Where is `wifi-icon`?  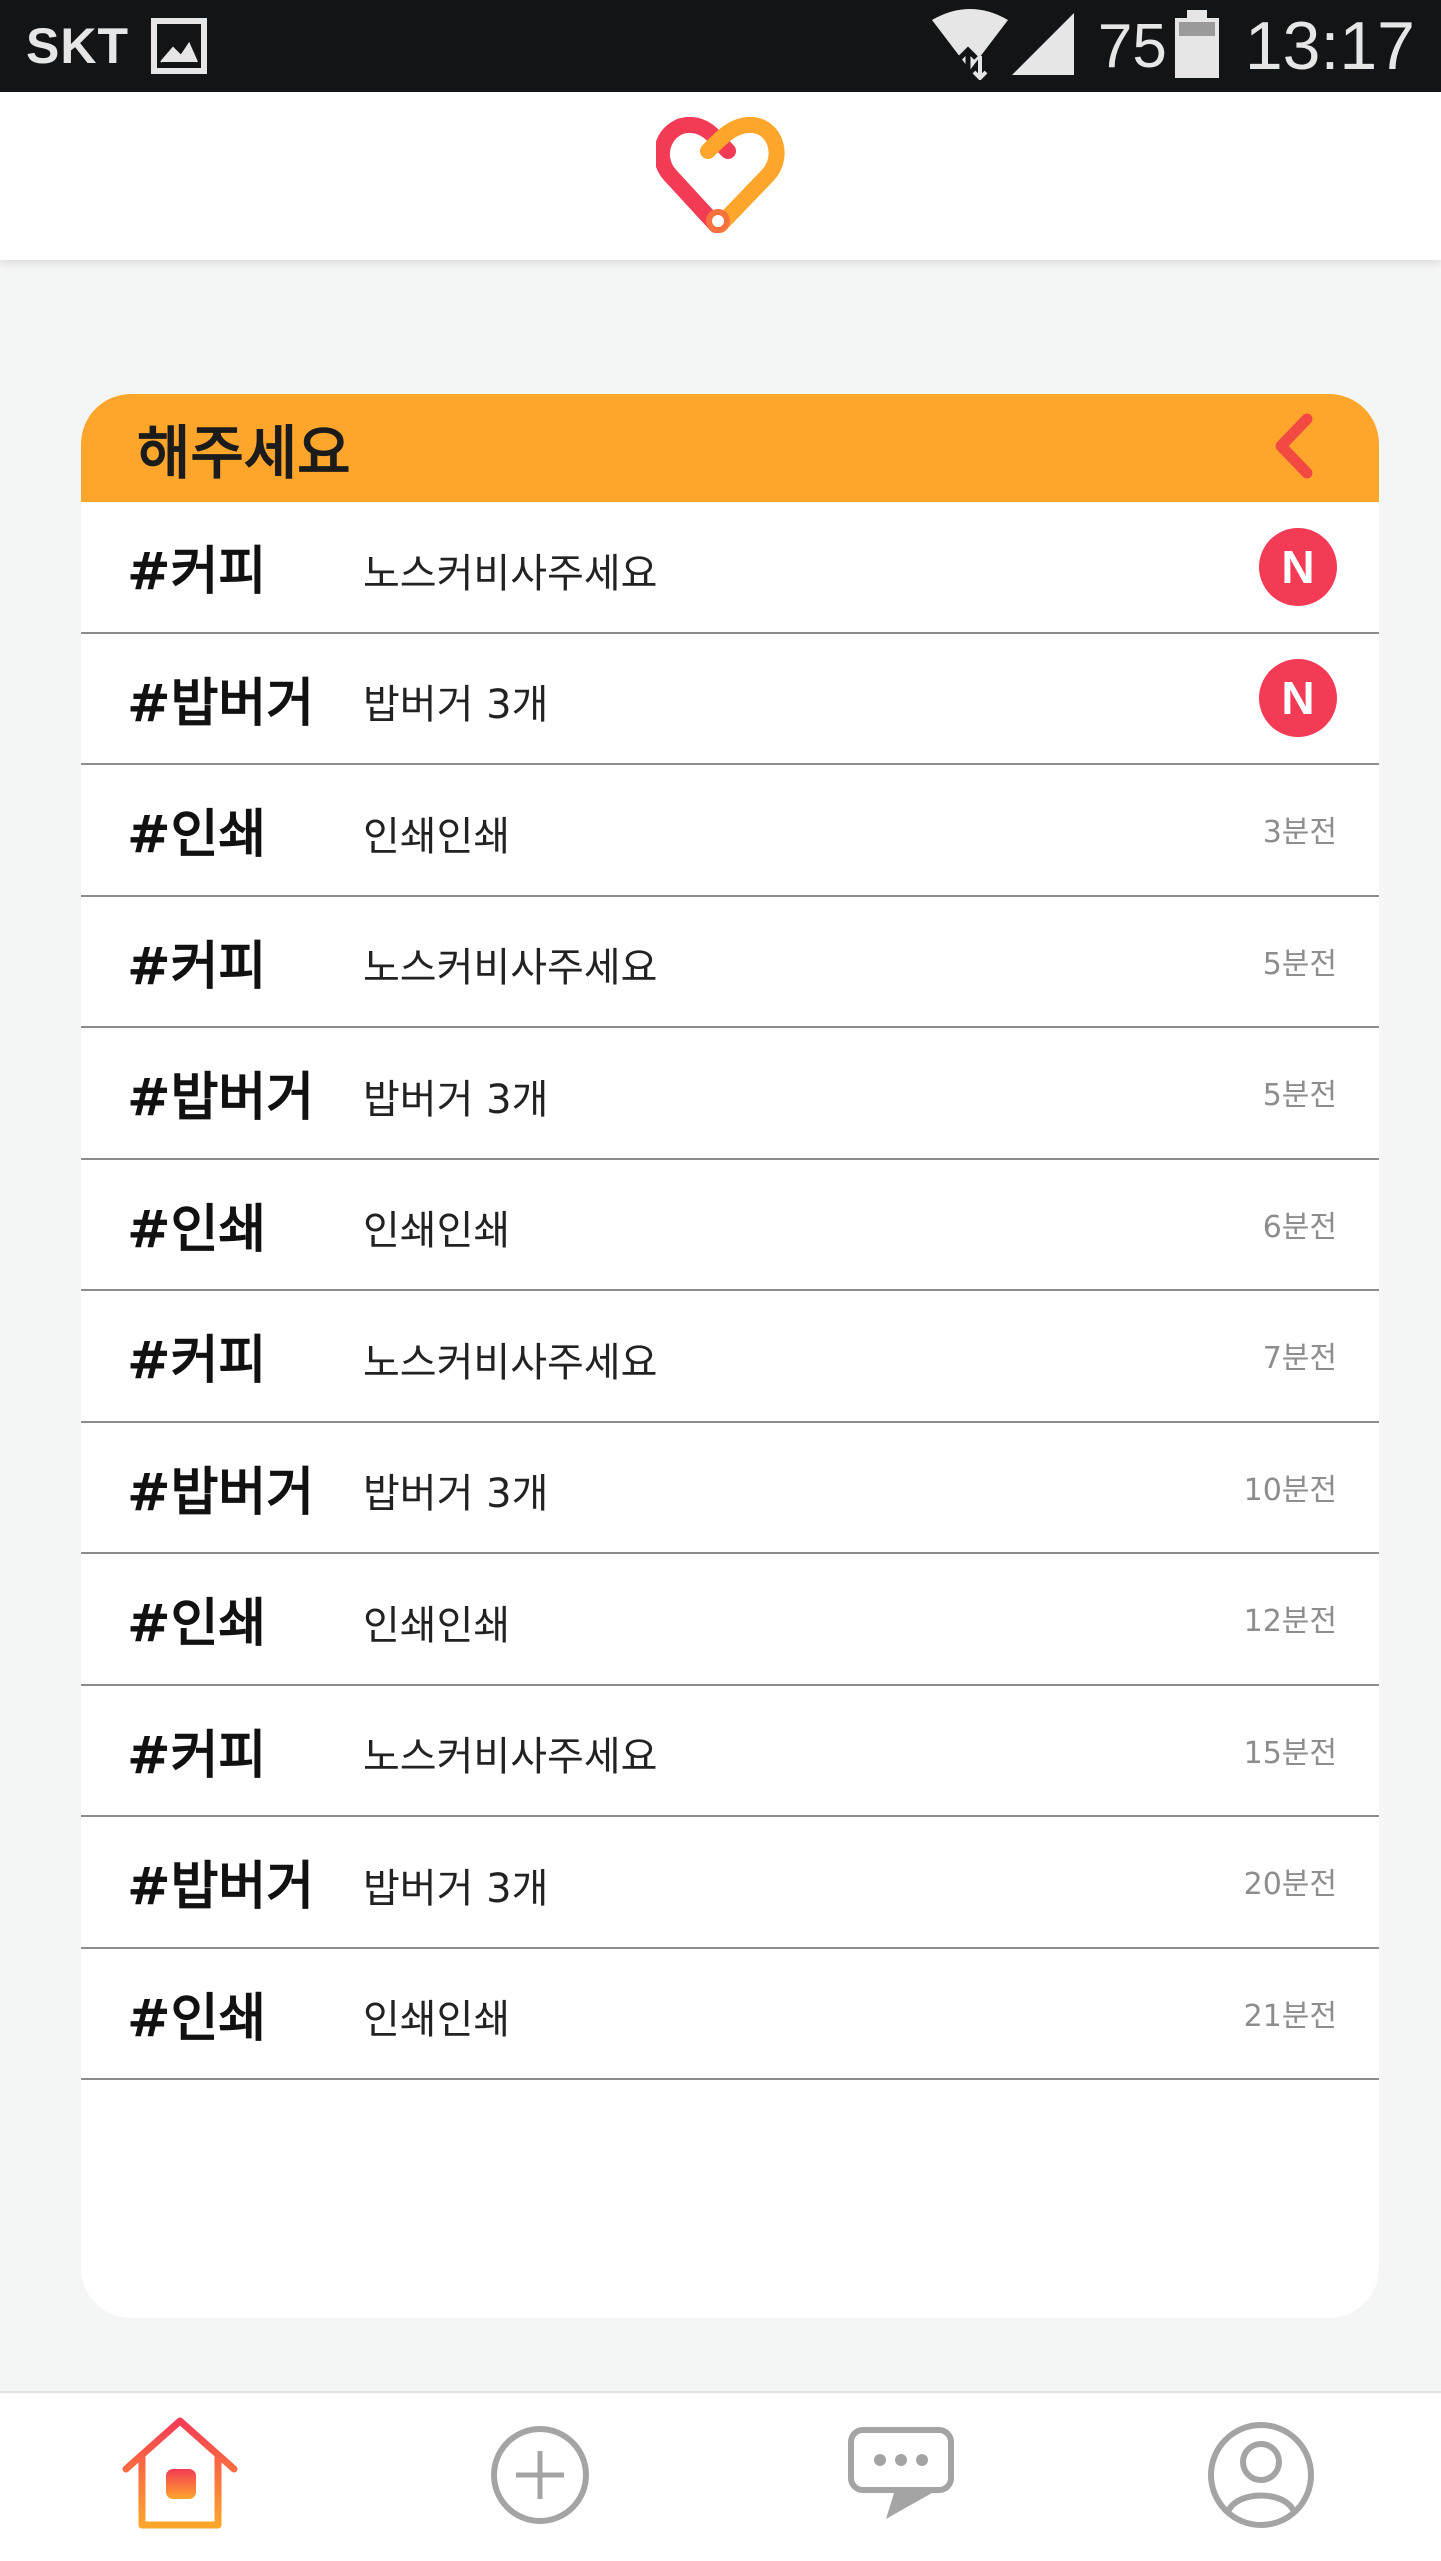 wifi-icon is located at coordinates (970, 46).